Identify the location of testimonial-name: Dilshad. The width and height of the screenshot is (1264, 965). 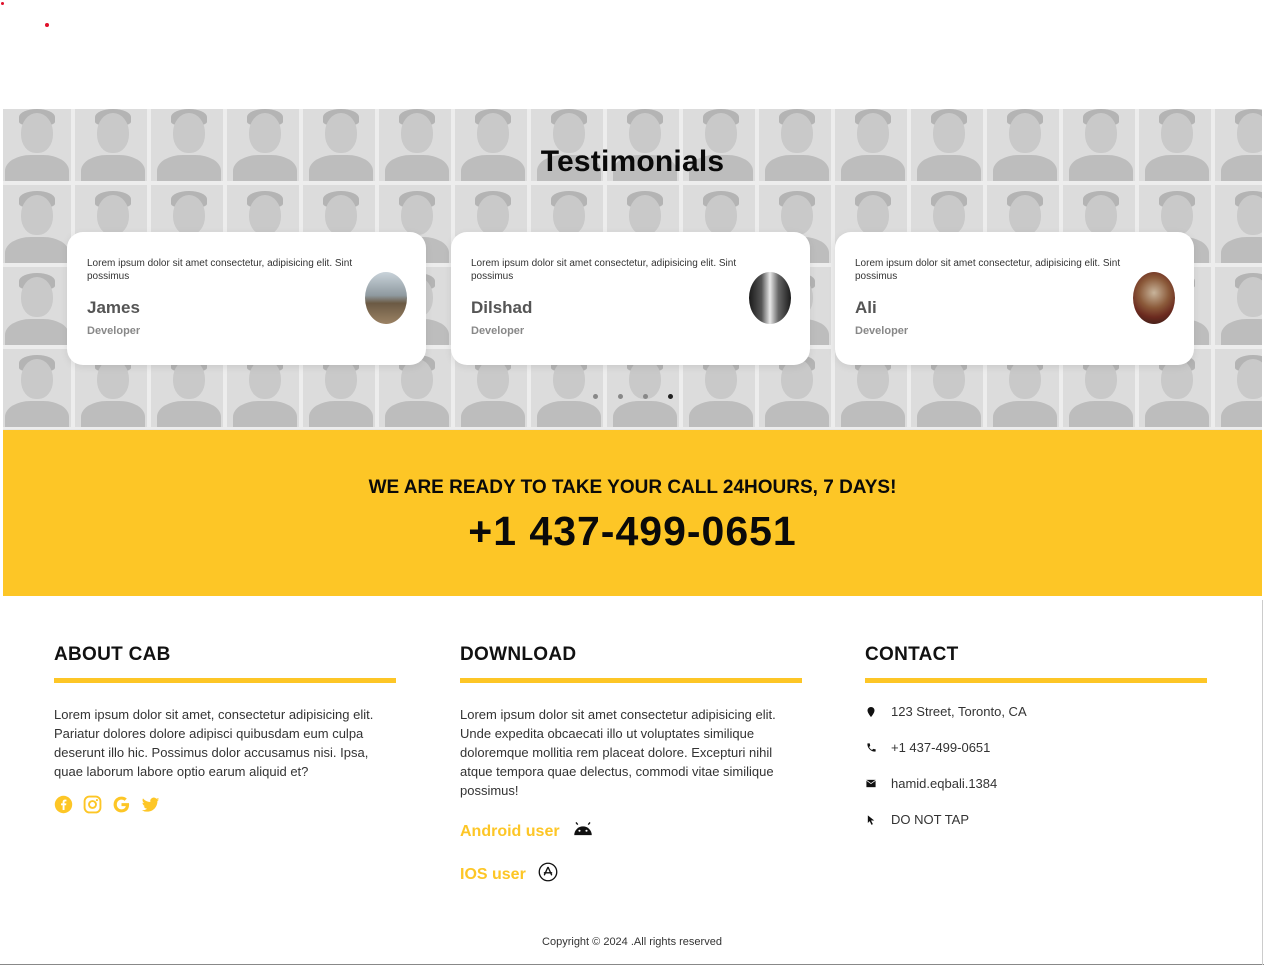
(502, 307).